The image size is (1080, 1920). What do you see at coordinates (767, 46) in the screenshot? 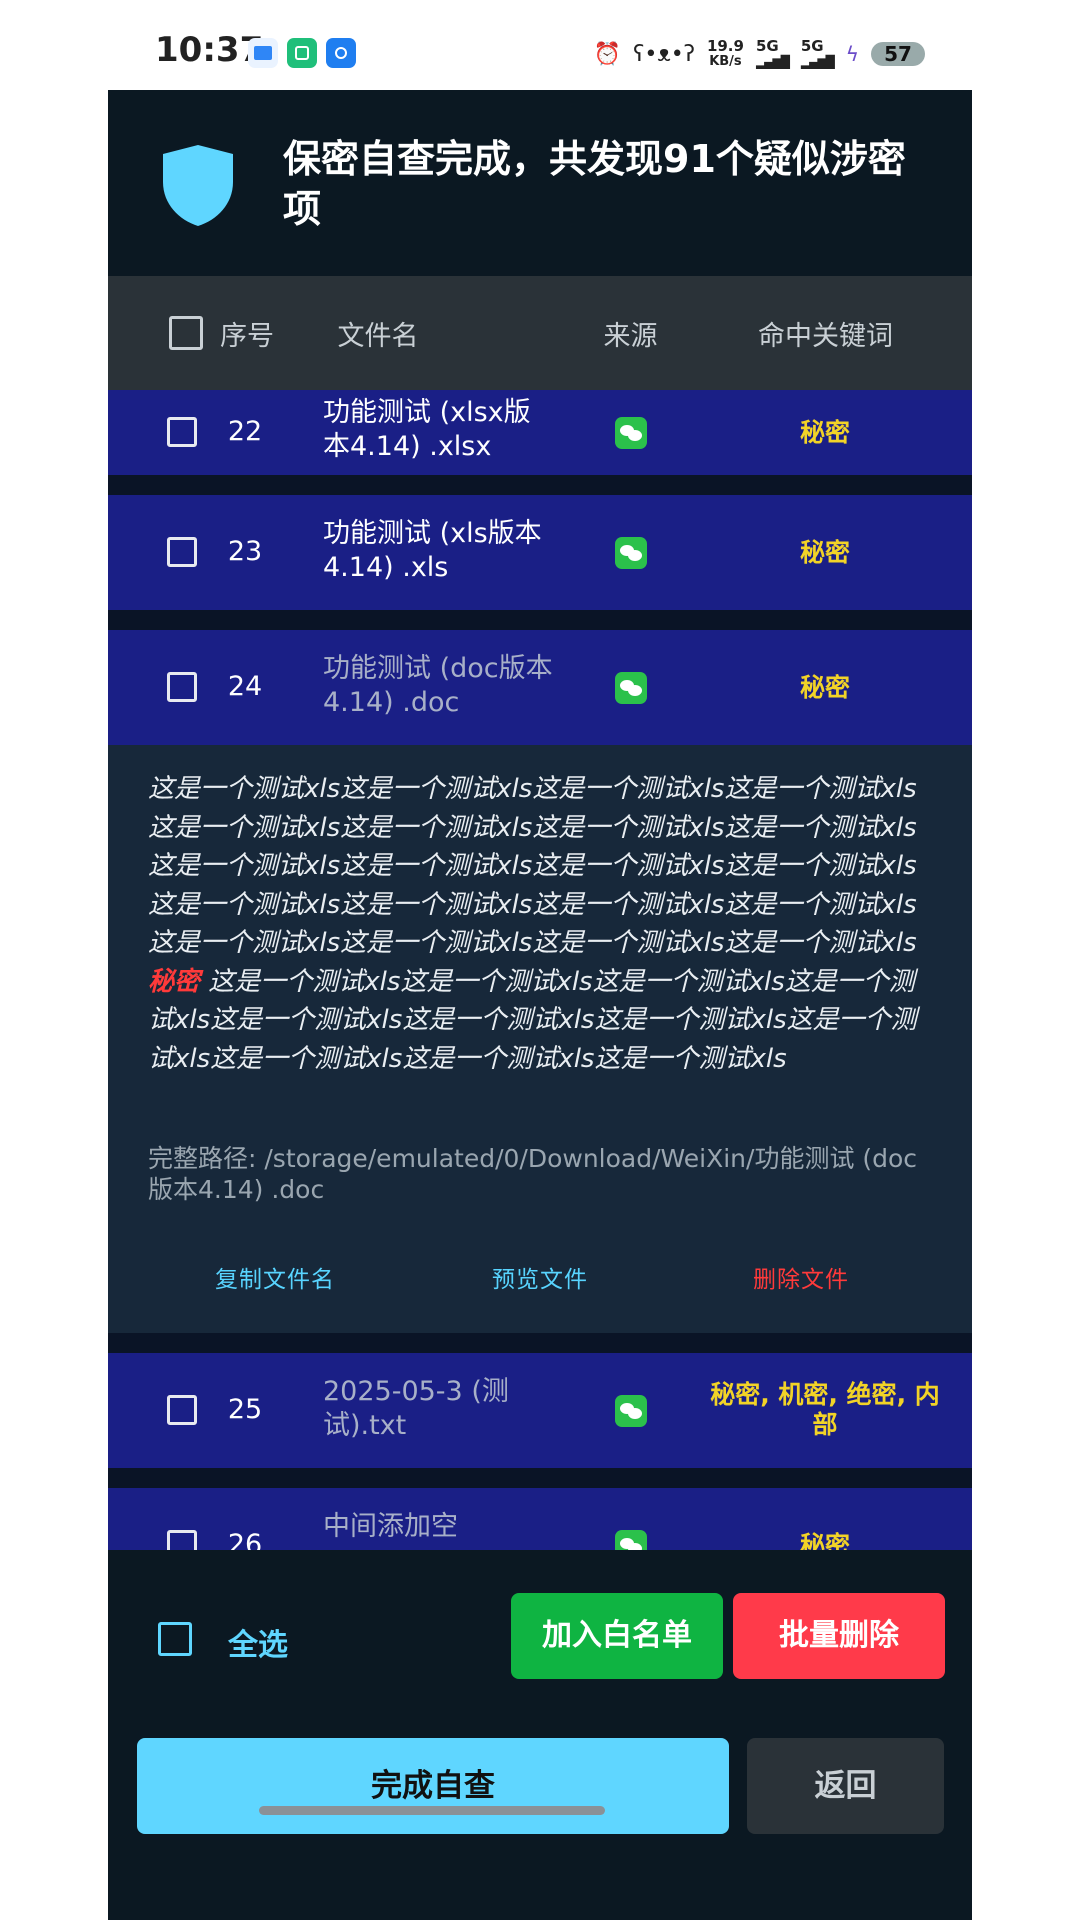
I see `sim1-label: 5G` at bounding box center [767, 46].